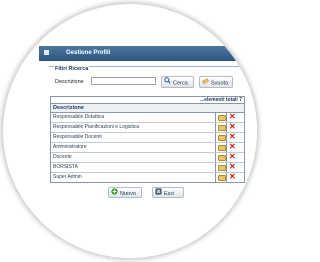 The height and width of the screenshot is (262, 320). I want to click on table-row: Docente ✕, so click(147, 157).